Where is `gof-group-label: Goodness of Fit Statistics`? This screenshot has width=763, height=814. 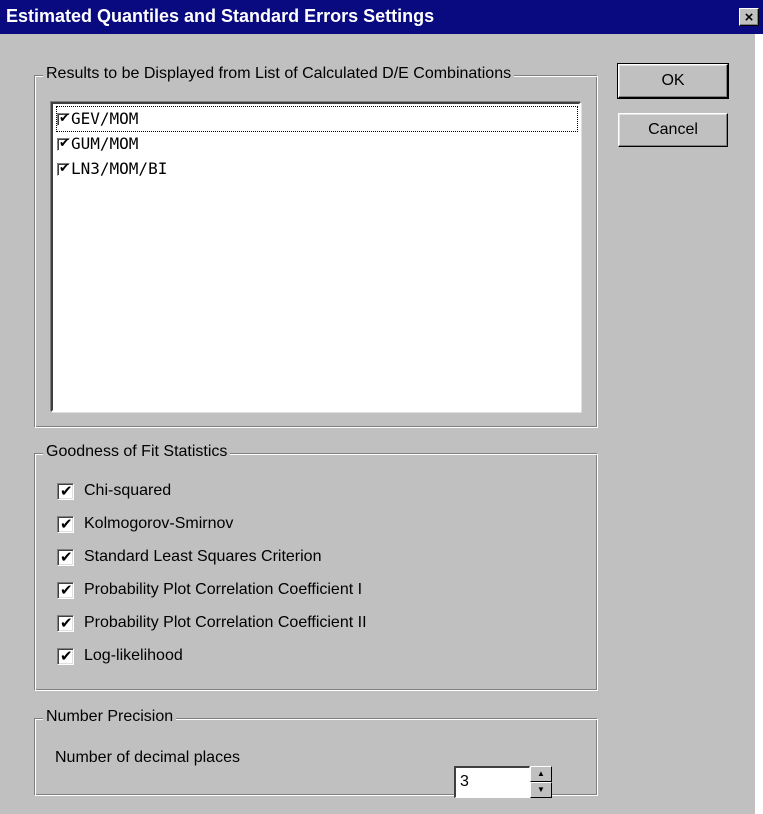 gof-group-label: Goodness of Fit Statistics is located at coordinates (137, 452).